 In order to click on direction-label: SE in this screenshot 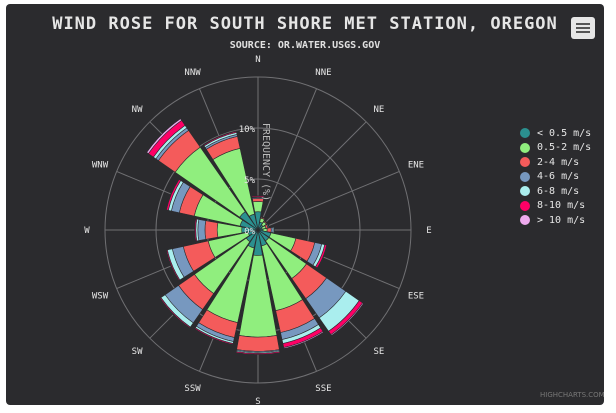, I will do `click(378, 352)`.